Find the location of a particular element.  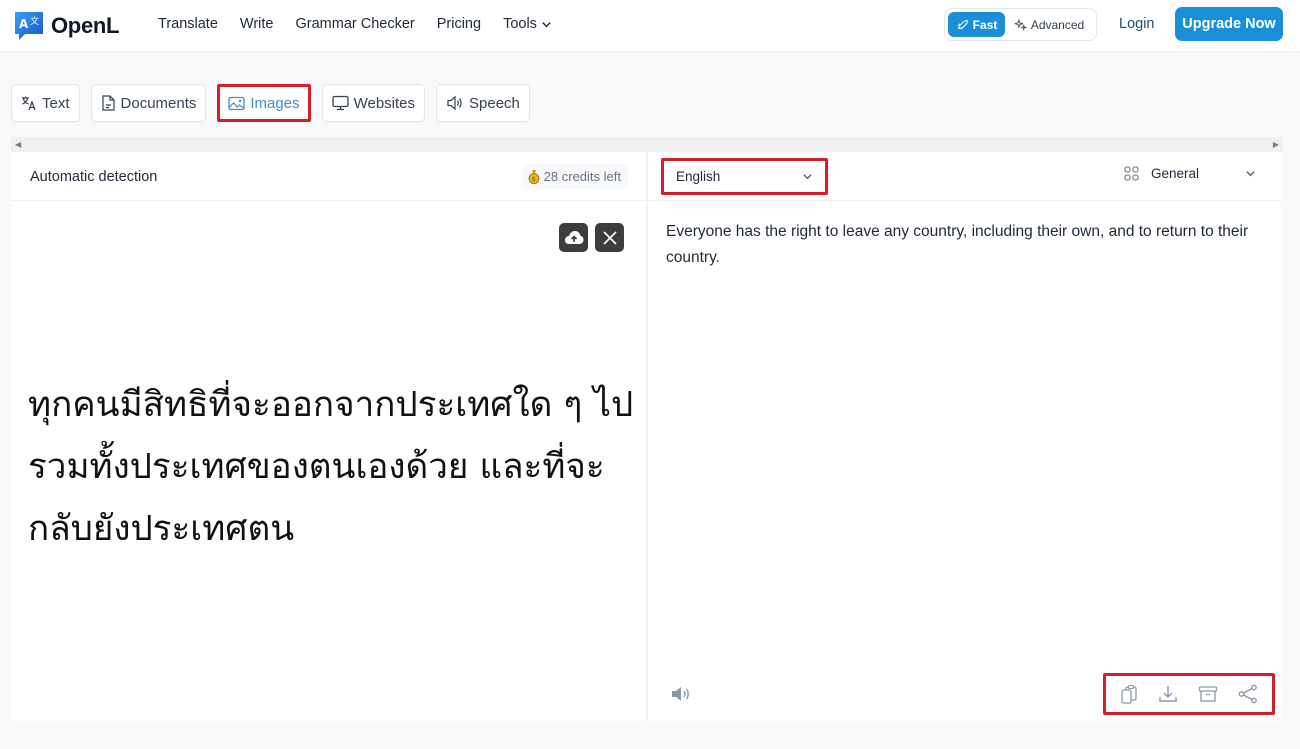

credits-badge: $ 28 credits left is located at coordinates (574, 176).